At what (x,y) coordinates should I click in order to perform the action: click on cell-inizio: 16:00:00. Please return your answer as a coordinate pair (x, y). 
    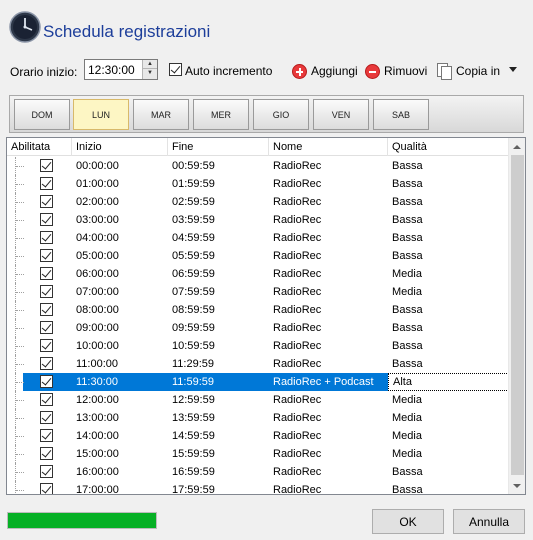
    Looking at the image, I should click on (120, 472).